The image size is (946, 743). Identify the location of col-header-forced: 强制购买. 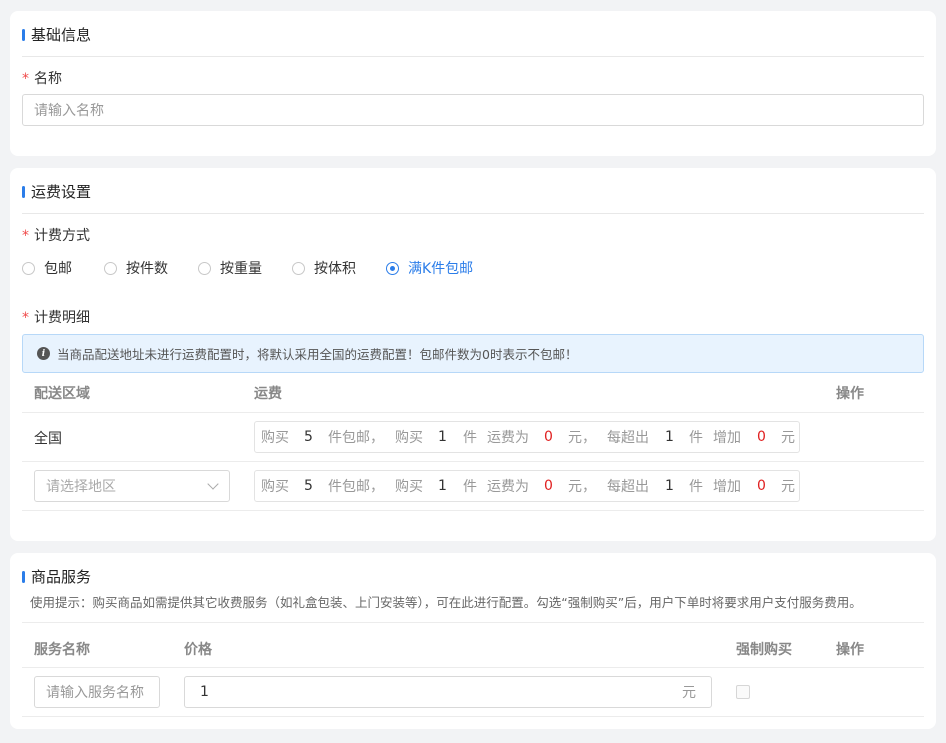
(764, 650).